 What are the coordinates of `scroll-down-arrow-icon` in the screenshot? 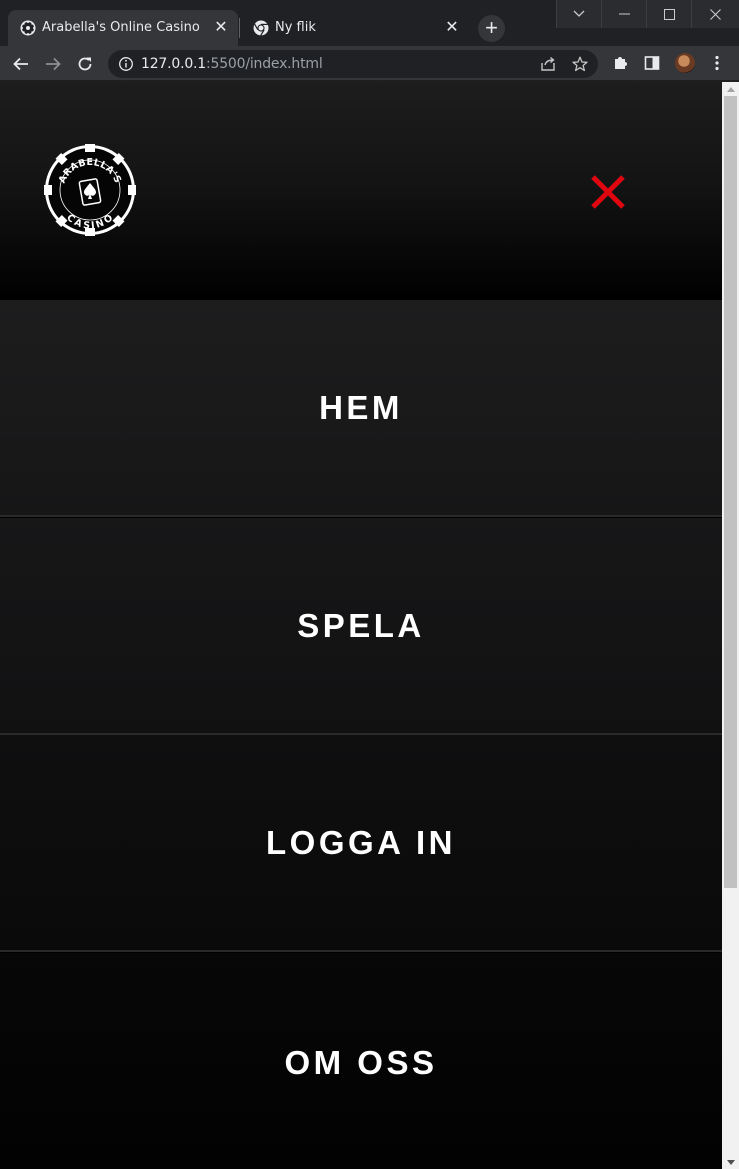 It's located at (730, 1162).